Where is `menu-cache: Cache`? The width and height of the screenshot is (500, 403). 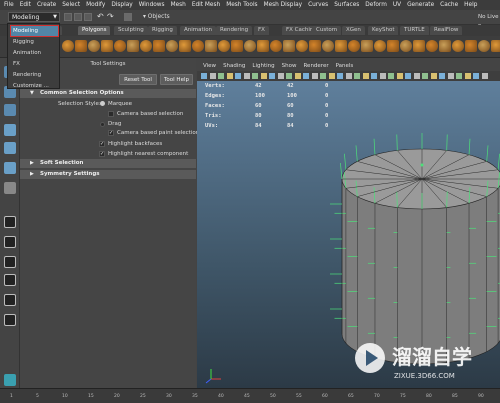 menu-cache: Cache is located at coordinates (449, 5).